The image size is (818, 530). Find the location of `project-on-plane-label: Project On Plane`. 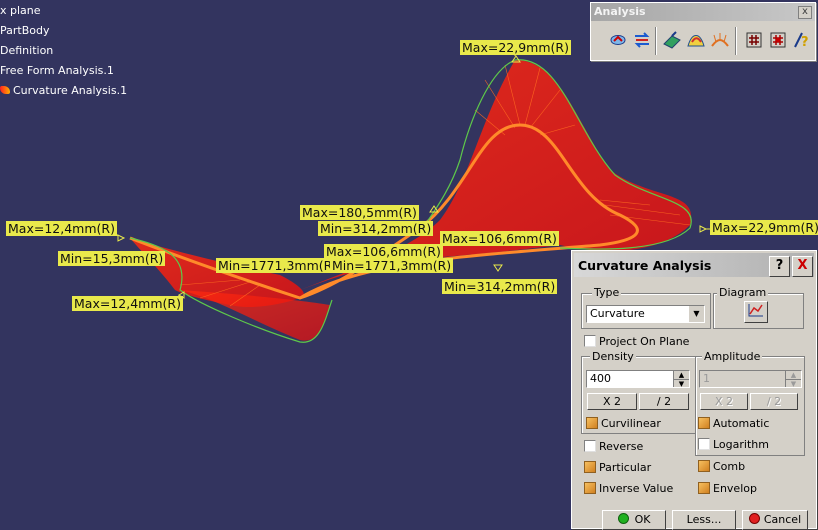

project-on-plane-label: Project On Plane is located at coordinates (644, 341).